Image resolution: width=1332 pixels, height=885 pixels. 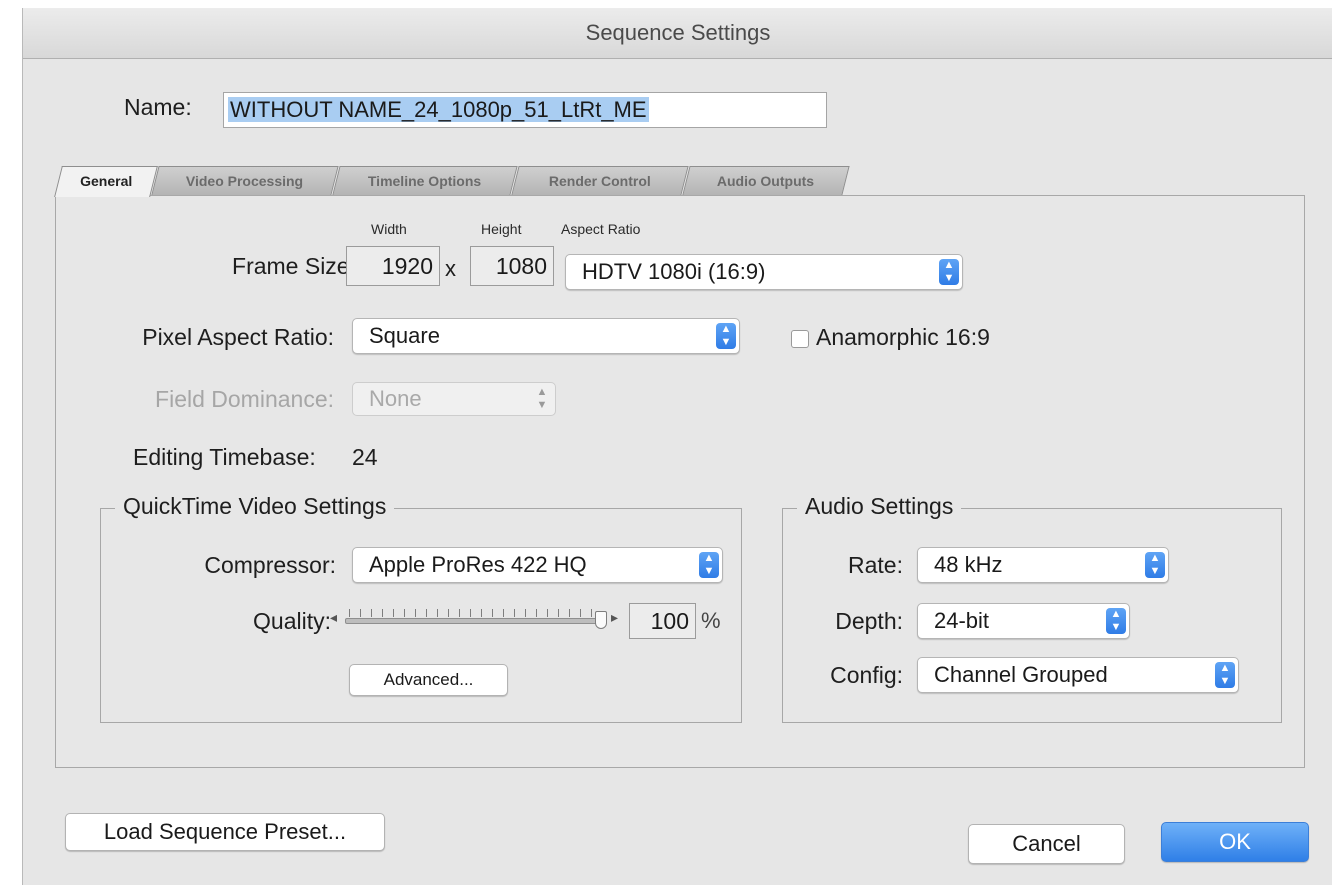 What do you see at coordinates (1021, 674) in the screenshot?
I see `config-value: Channel Grouped` at bounding box center [1021, 674].